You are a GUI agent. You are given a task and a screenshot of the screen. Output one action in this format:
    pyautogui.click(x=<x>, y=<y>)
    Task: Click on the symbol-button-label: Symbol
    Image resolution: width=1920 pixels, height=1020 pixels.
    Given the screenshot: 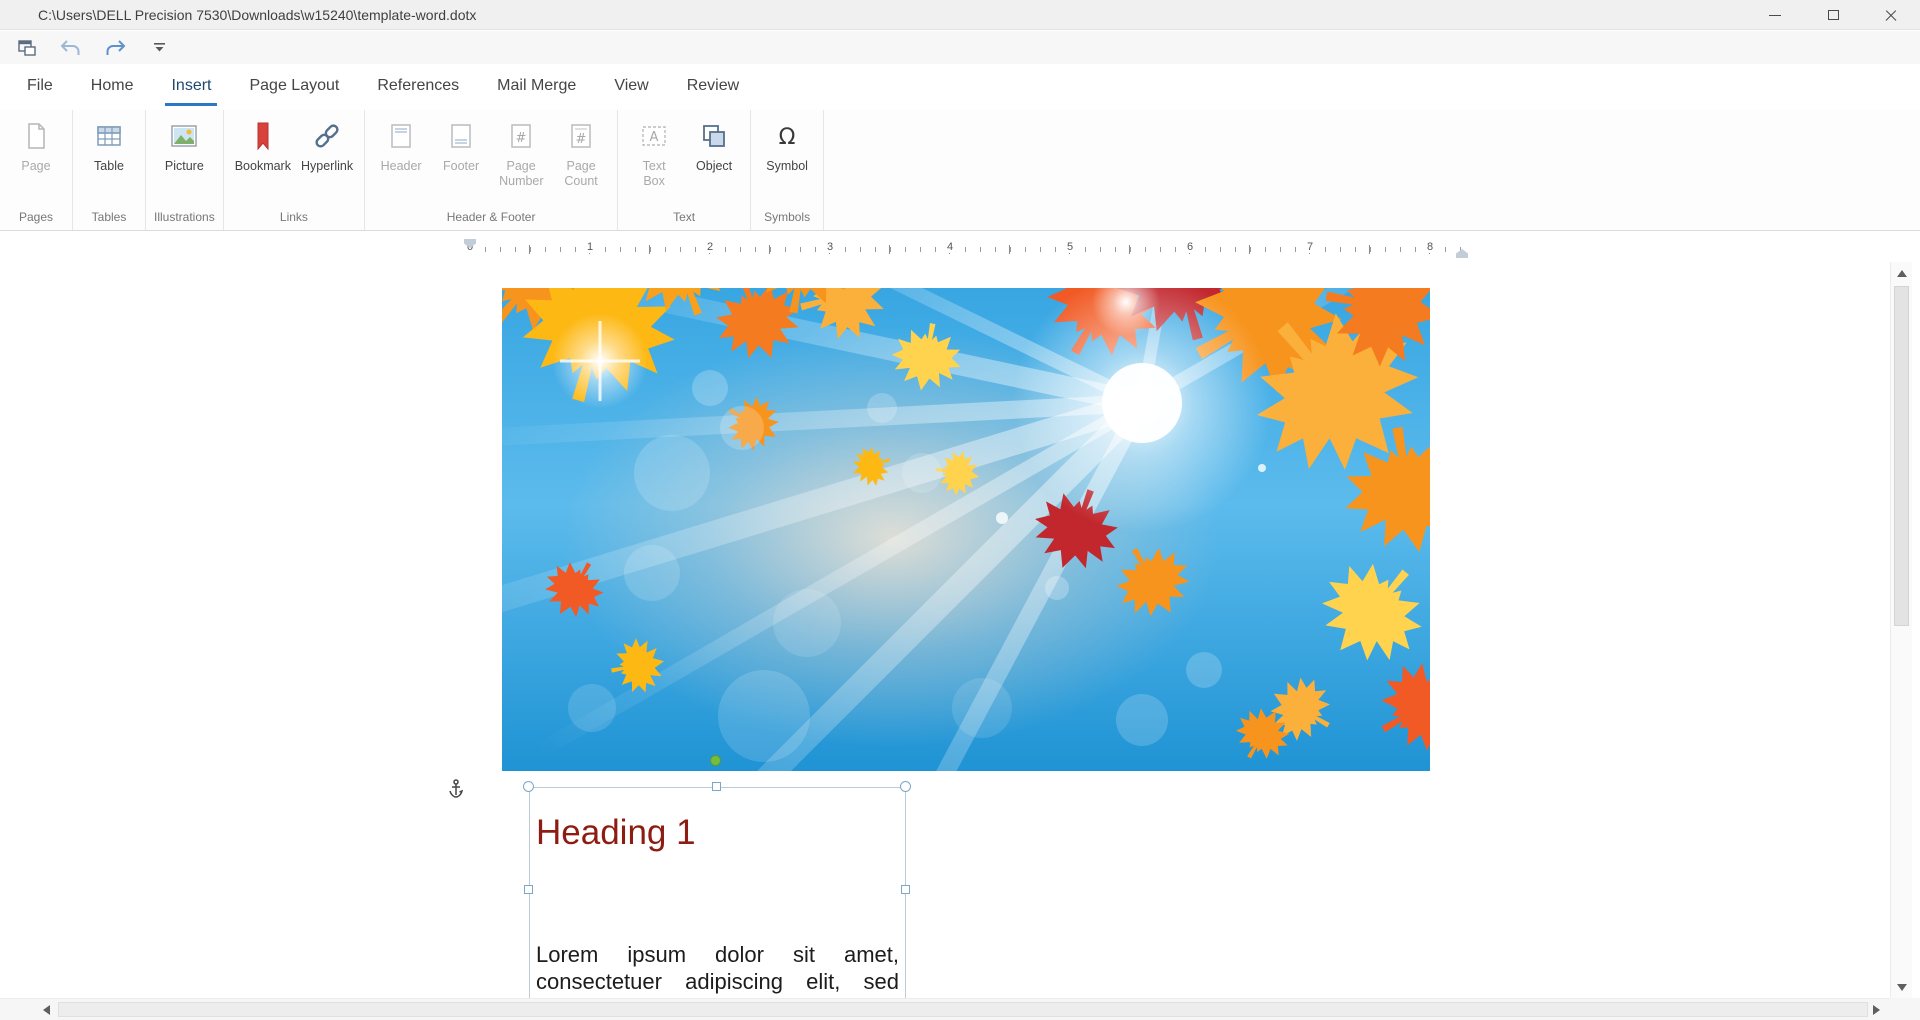 What is the action you would take?
    pyautogui.click(x=787, y=166)
    